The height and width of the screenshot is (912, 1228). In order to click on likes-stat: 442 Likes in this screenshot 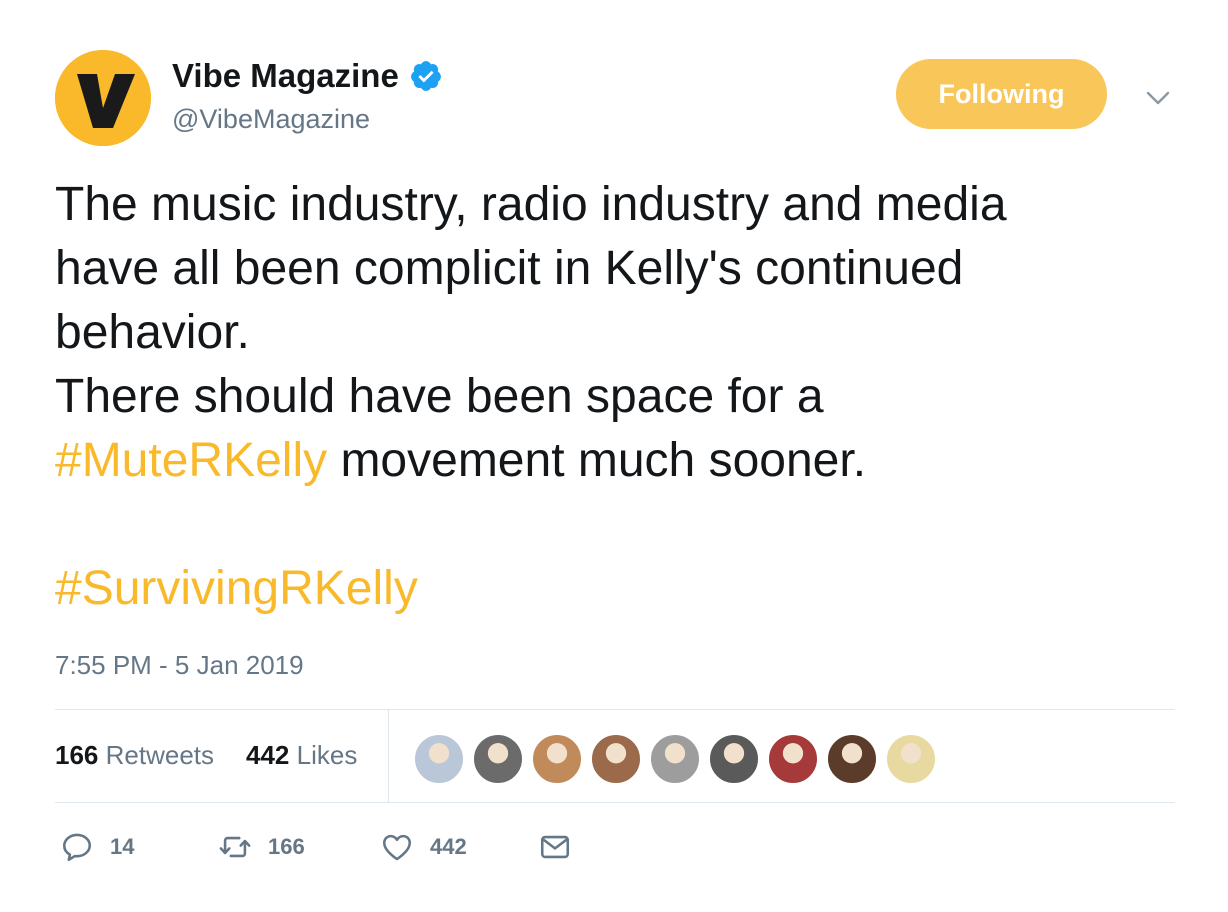, I will do `click(301, 755)`.